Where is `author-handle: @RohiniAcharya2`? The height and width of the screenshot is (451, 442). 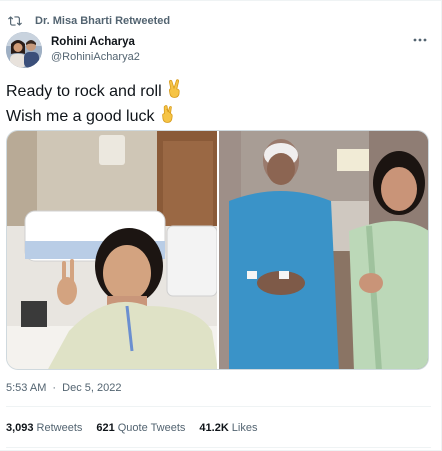
author-handle: @RohiniAcharya2 is located at coordinates (95, 57).